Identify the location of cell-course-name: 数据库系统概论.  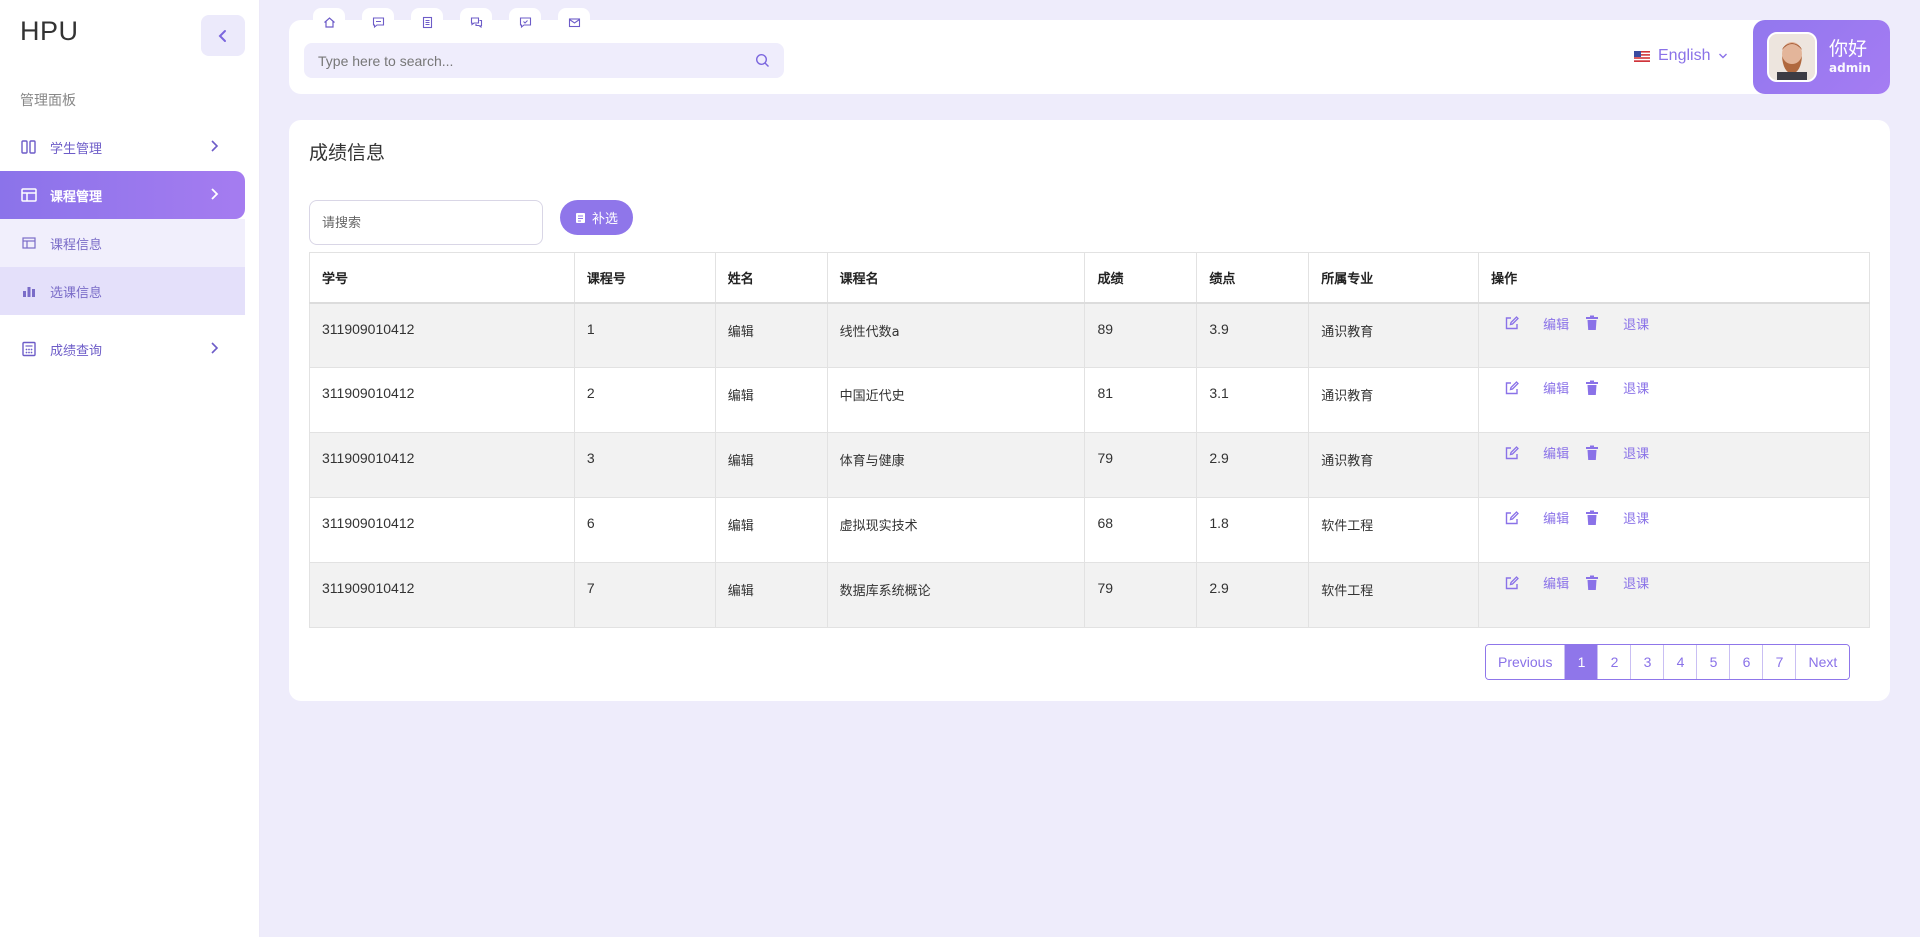
(956, 595).